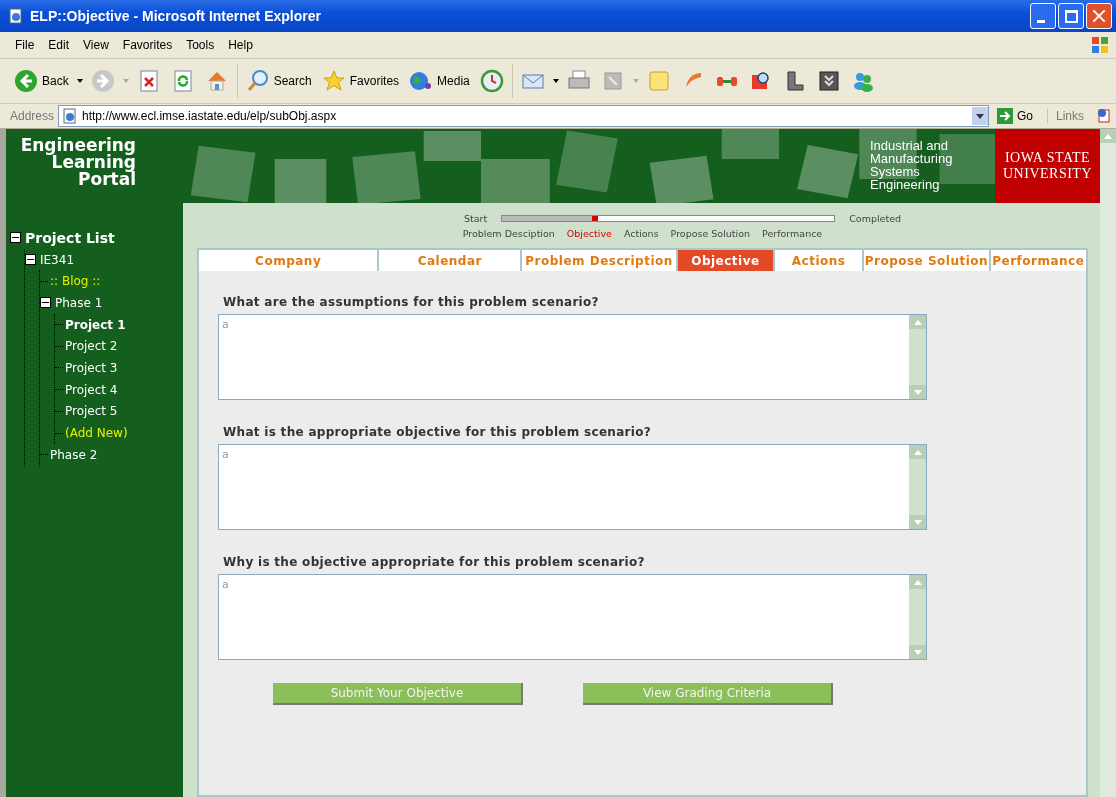 The height and width of the screenshot is (797, 1116). I want to click on menu-item: Edit, so click(59, 45).